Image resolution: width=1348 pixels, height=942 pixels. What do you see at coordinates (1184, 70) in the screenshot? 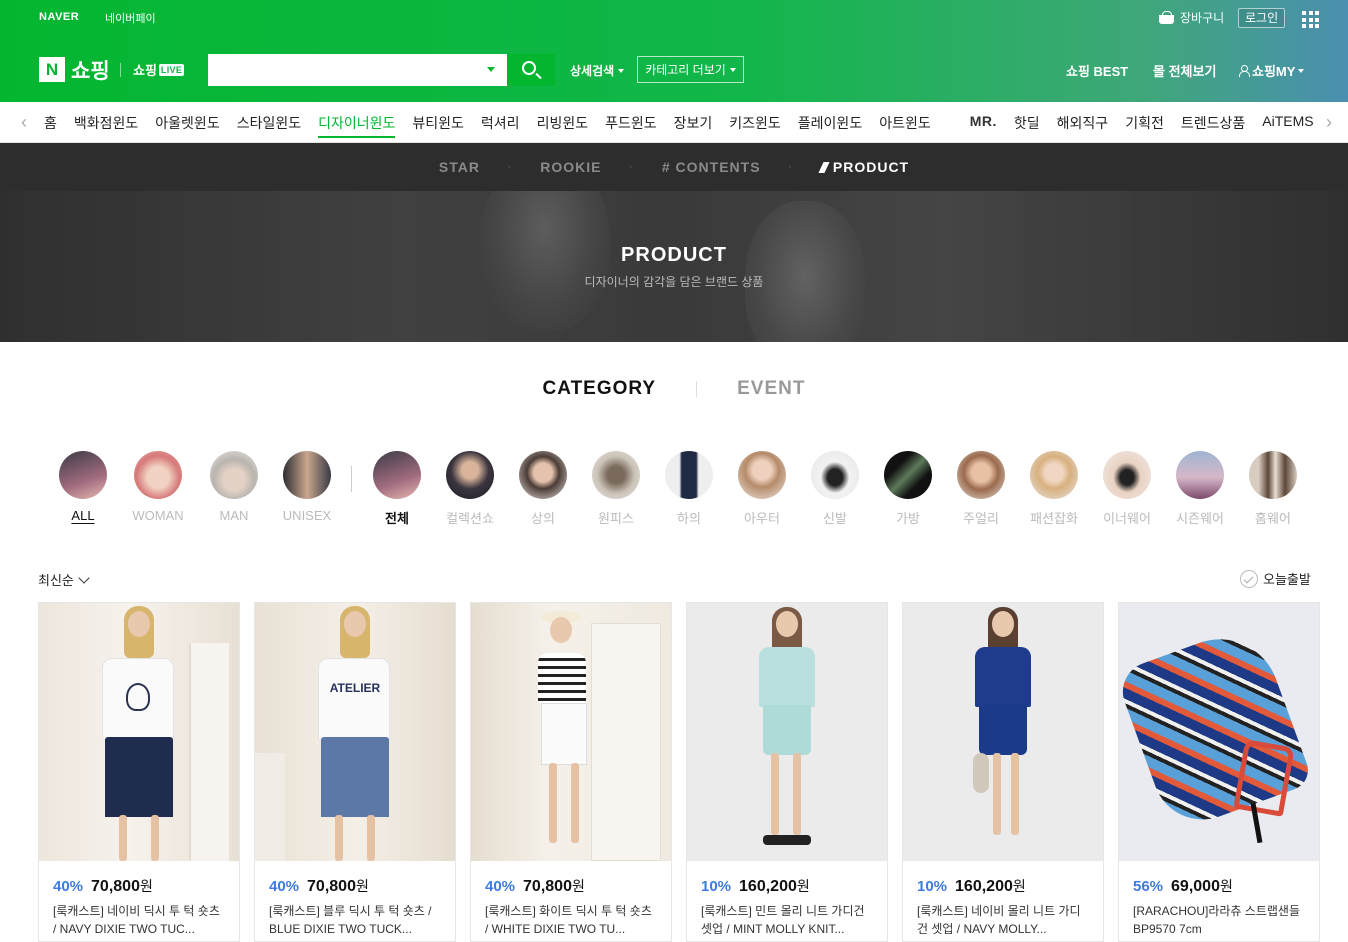
I see `mall-all-link: 몰 전체보기` at bounding box center [1184, 70].